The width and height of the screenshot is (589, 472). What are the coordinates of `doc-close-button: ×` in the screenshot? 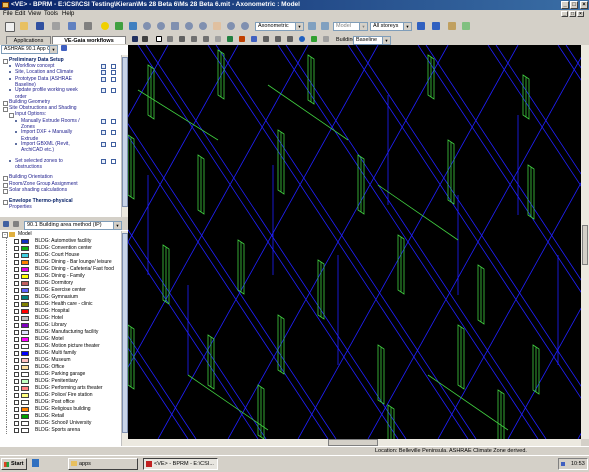 It's located at (580, 14).